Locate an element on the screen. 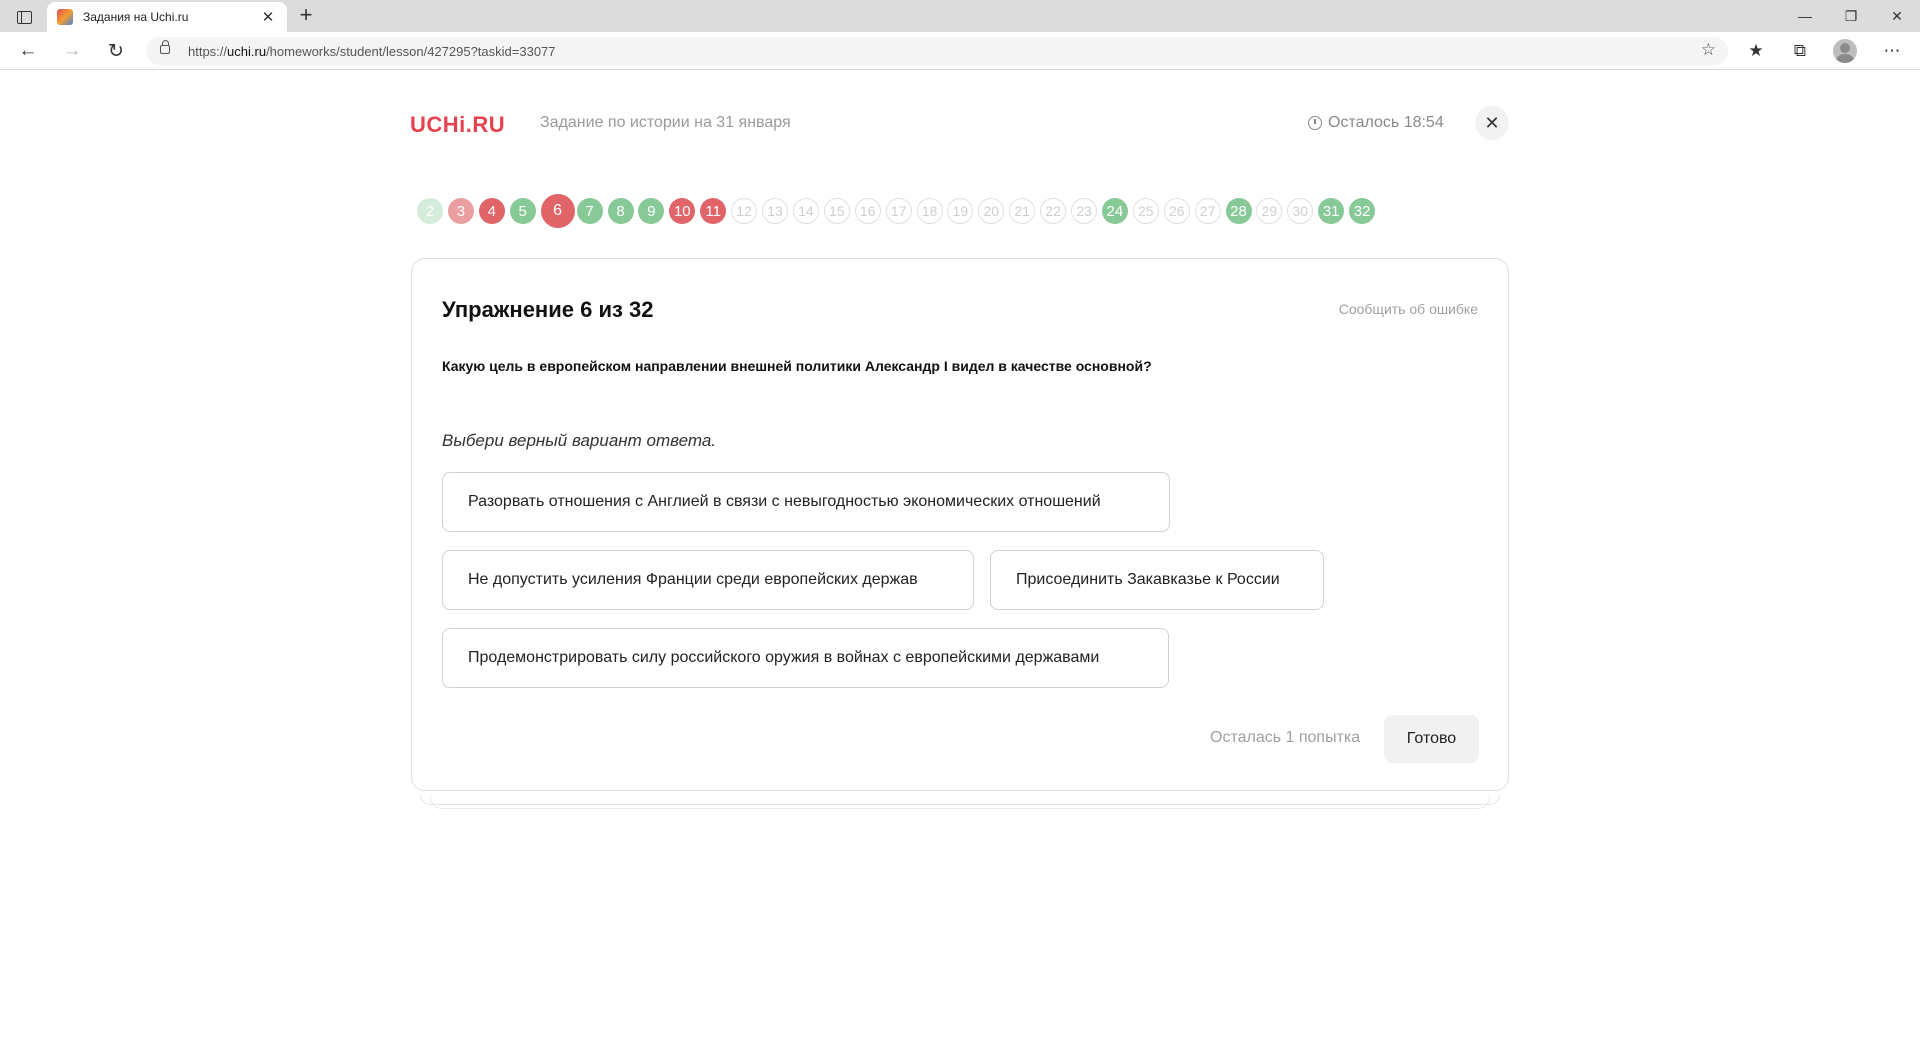  exercise-dot: 5 is located at coordinates (522, 211).